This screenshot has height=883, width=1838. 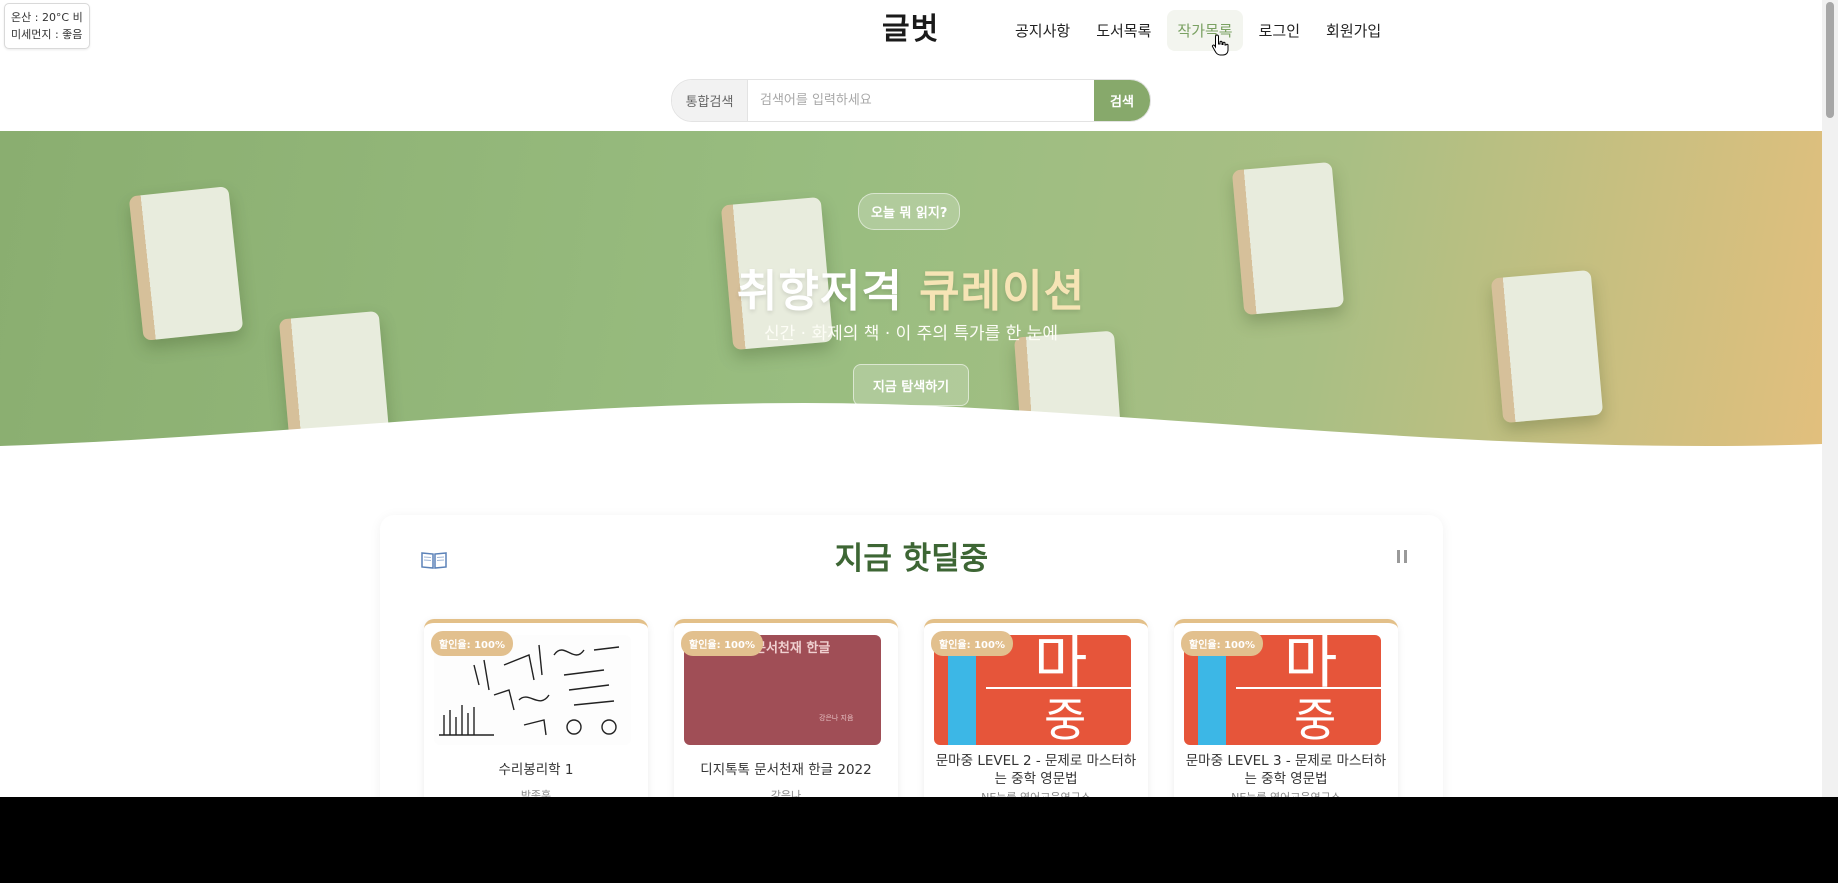 What do you see at coordinates (909, 211) in the screenshot?
I see `hero-tag-pill: 오늘 뭐 읽지?` at bounding box center [909, 211].